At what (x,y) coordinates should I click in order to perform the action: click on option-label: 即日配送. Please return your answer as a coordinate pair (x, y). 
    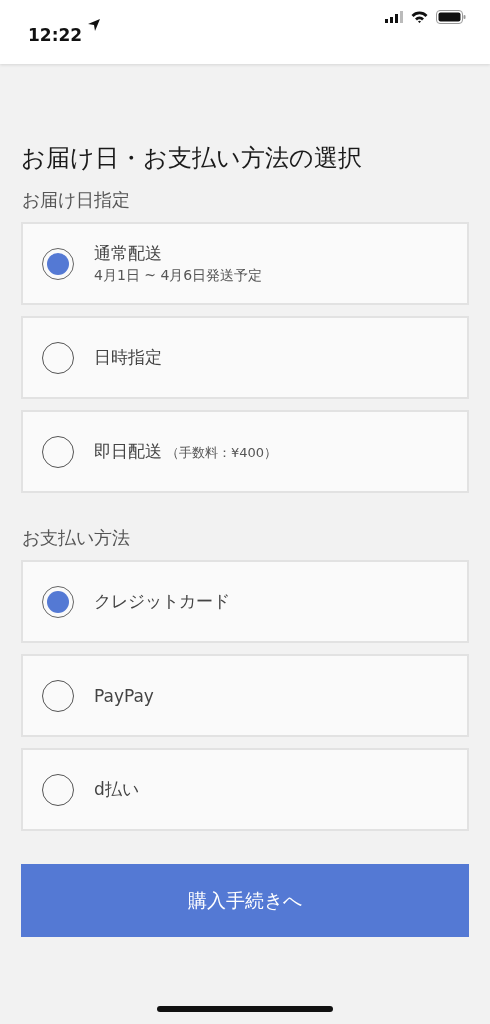
    Looking at the image, I should click on (128, 451).